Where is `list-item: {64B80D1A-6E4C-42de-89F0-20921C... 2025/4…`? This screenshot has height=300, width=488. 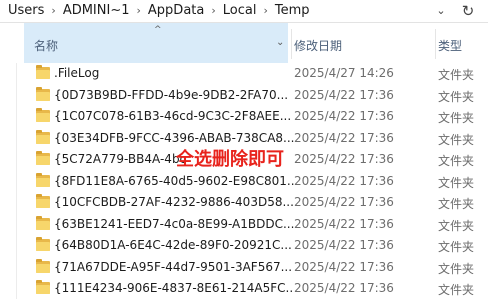
list-item: {64B80D1A-6E4C-42de-89F0-20921C... 2025/4… is located at coordinates (252, 246).